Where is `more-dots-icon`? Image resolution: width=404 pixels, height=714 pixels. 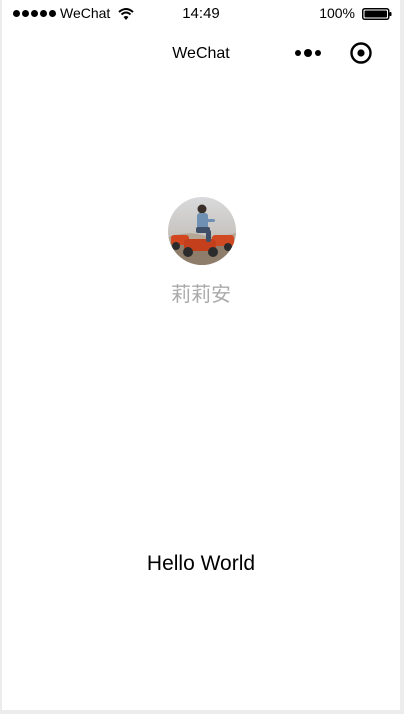 more-dots-icon is located at coordinates (308, 53).